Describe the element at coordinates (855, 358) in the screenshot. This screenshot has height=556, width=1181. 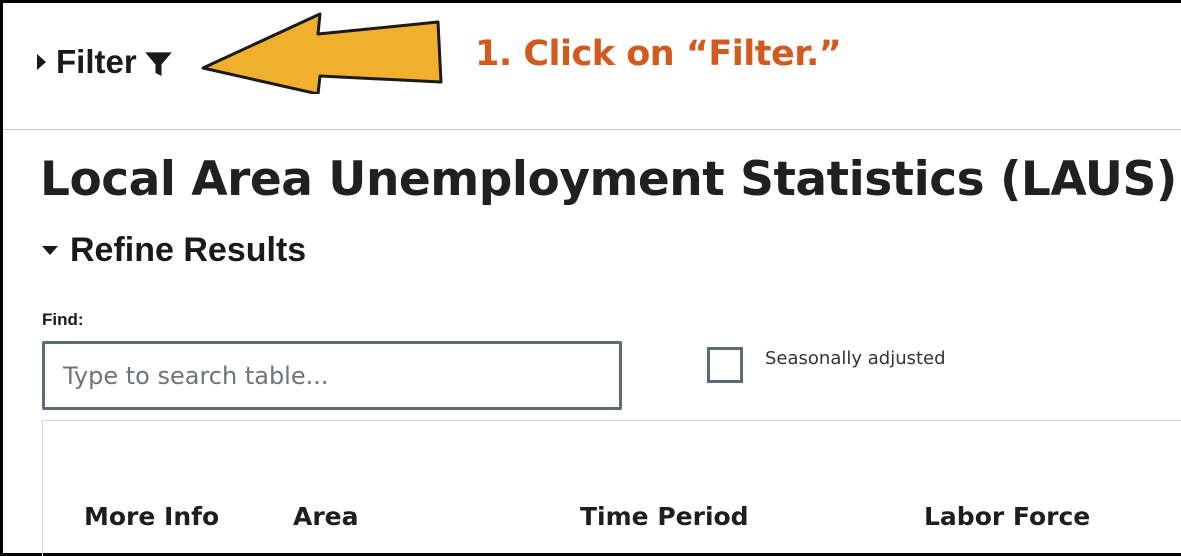
I see `seasonally-adjusted-label: Seasonally adjusted` at that location.